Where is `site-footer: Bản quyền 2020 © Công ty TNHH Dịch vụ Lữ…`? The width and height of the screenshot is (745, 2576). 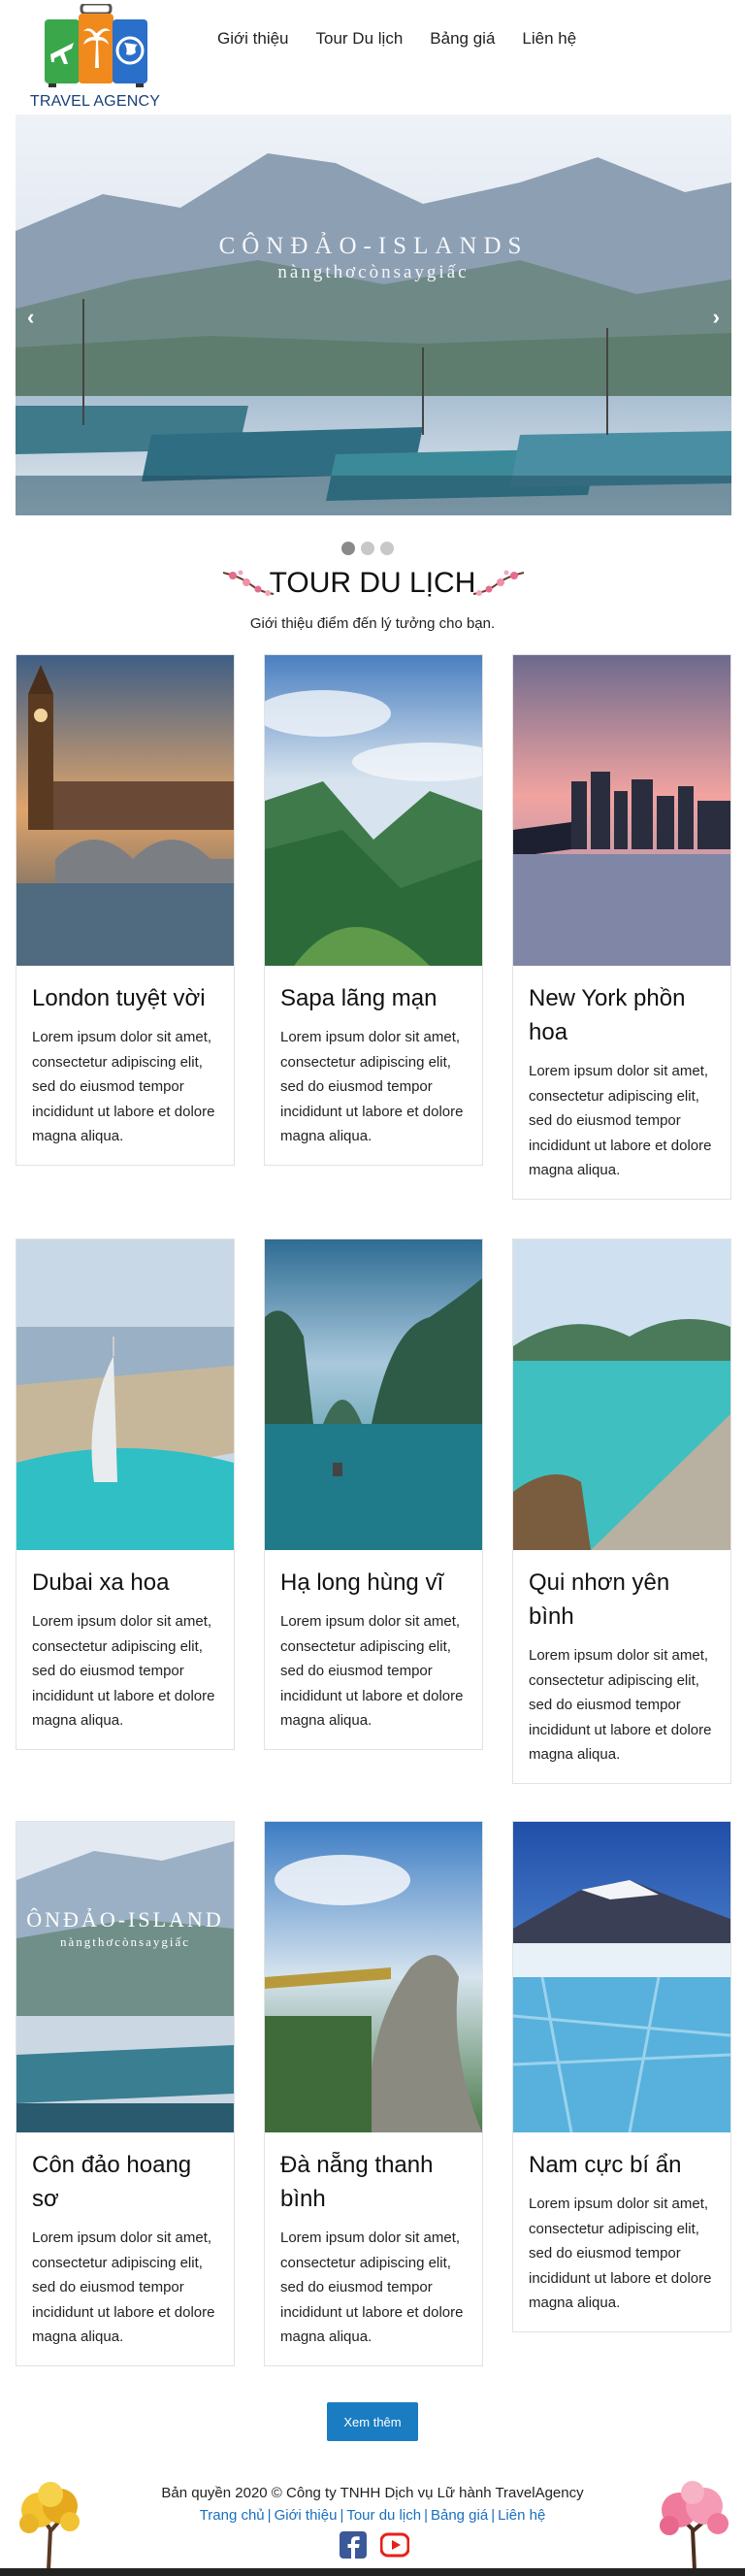 site-footer: Bản quyền 2020 © Công ty TNHH Dịch vụ Lữ… is located at coordinates (373, 2528).